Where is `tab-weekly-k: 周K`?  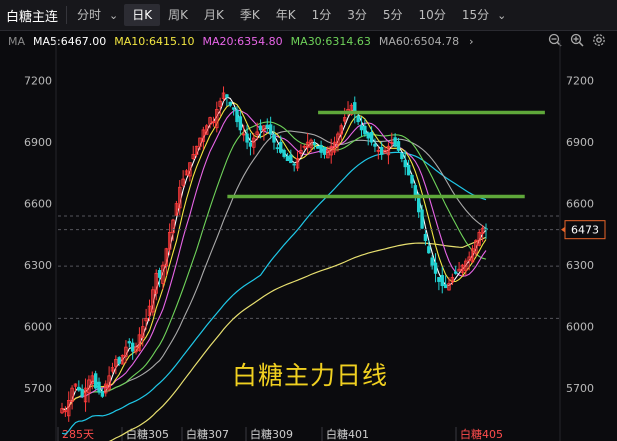 tab-weekly-k: 周K is located at coordinates (178, 15).